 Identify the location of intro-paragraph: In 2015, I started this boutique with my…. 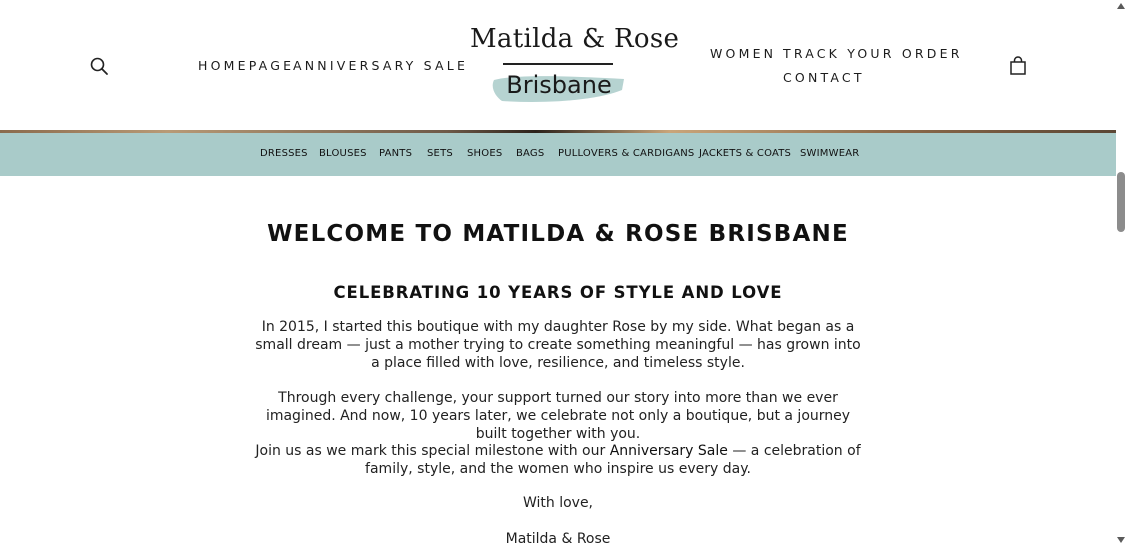
(558, 345).